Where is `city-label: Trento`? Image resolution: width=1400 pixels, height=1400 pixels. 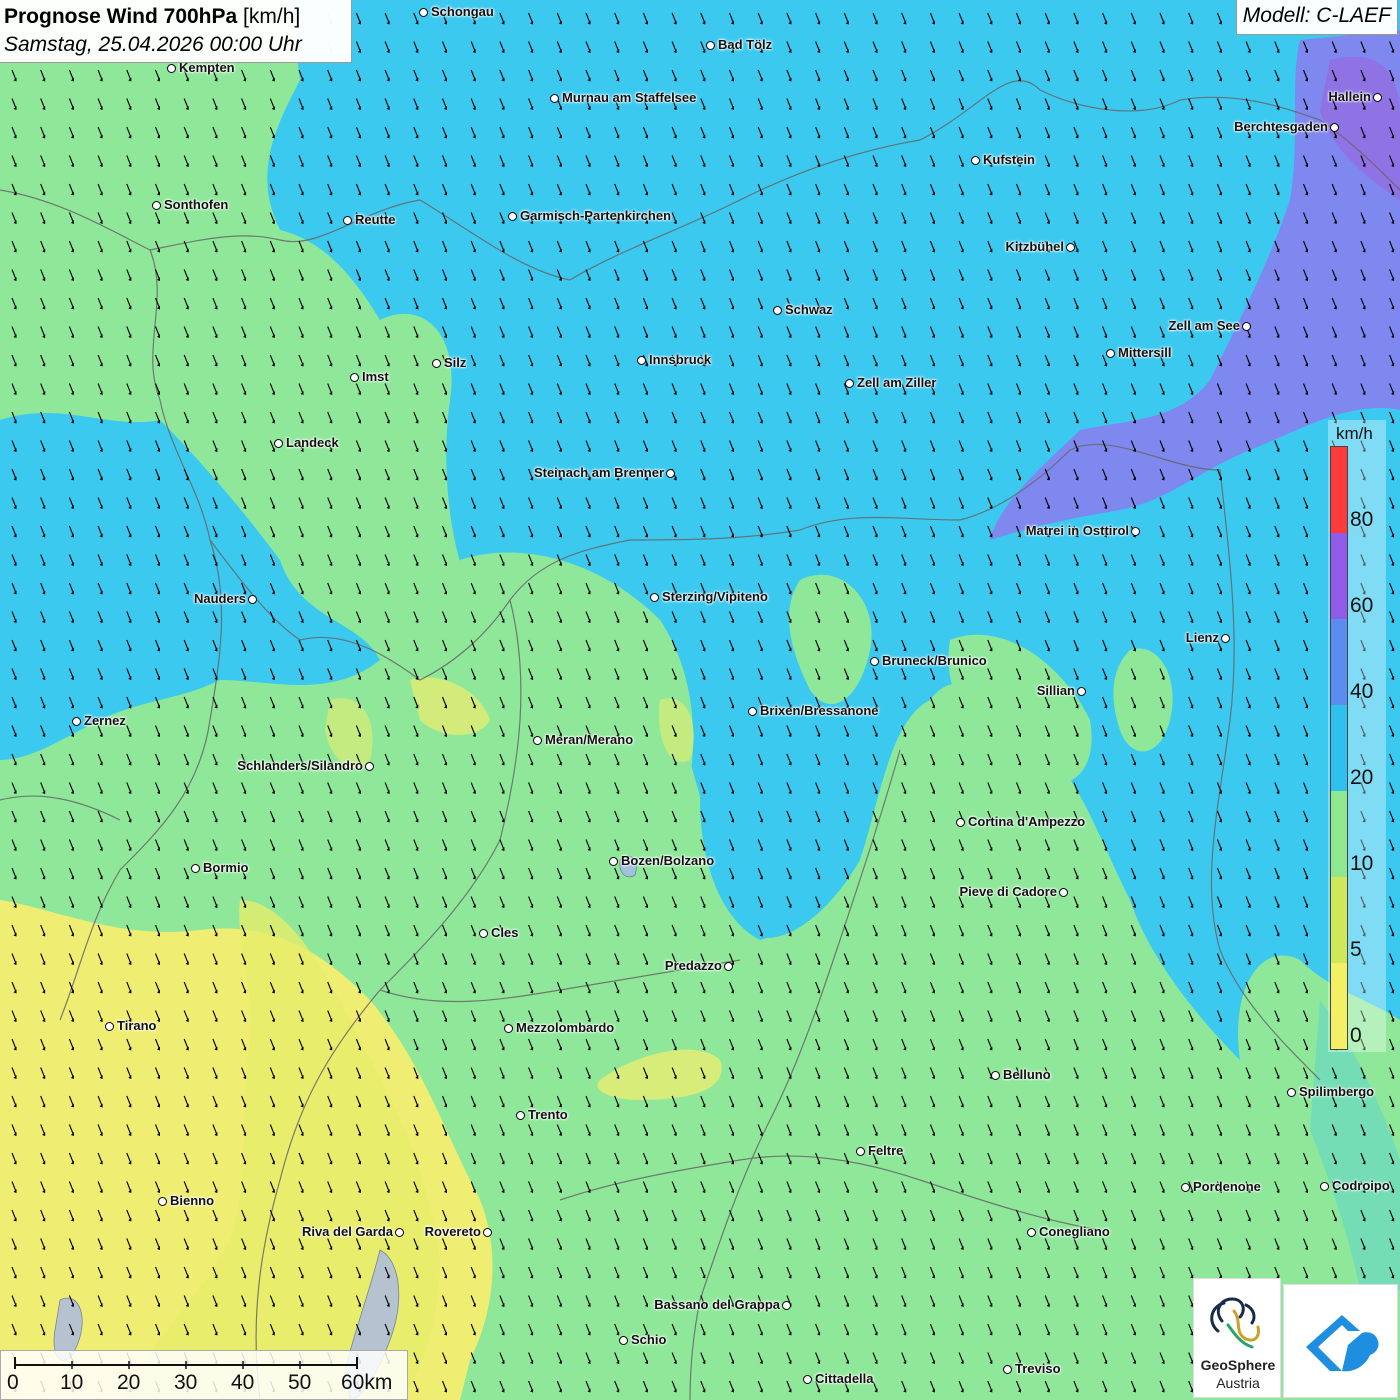
city-label: Trento is located at coordinates (548, 1114).